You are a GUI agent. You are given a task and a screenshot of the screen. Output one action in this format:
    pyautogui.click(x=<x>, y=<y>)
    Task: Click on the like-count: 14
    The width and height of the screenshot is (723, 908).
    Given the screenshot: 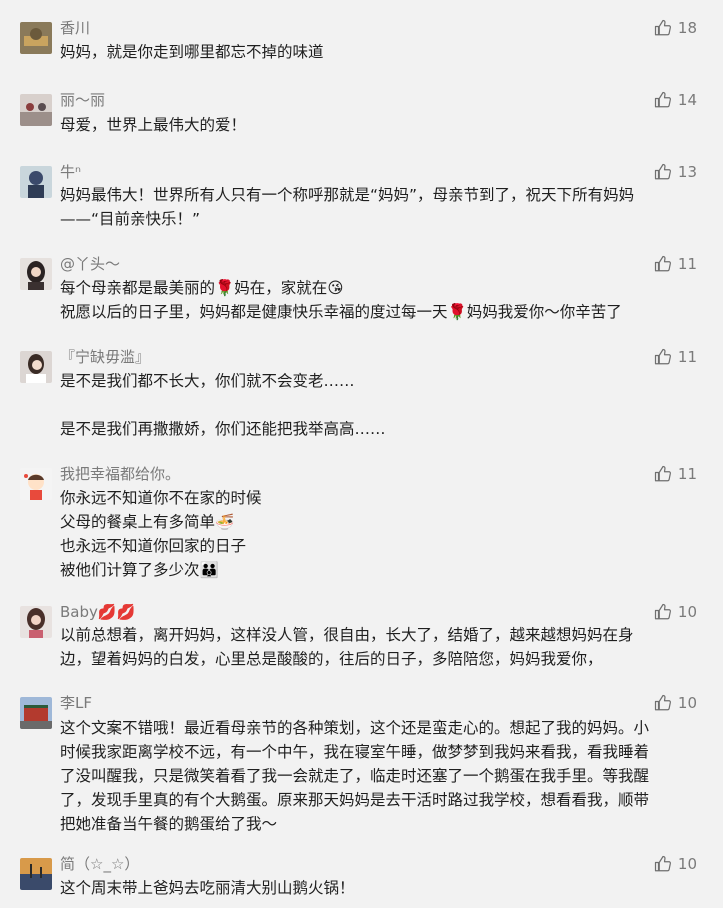 What is the action you would take?
    pyautogui.click(x=687, y=100)
    